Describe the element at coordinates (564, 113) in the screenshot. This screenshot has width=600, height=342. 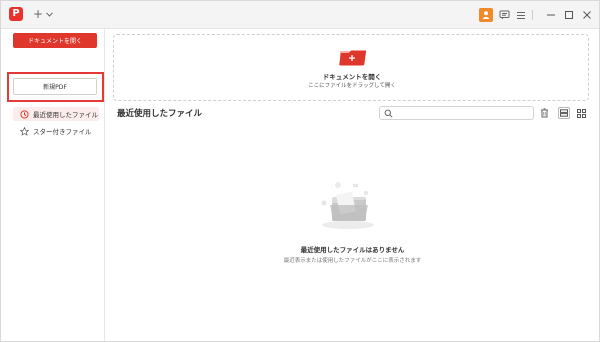
I see `list-view-icon` at that location.